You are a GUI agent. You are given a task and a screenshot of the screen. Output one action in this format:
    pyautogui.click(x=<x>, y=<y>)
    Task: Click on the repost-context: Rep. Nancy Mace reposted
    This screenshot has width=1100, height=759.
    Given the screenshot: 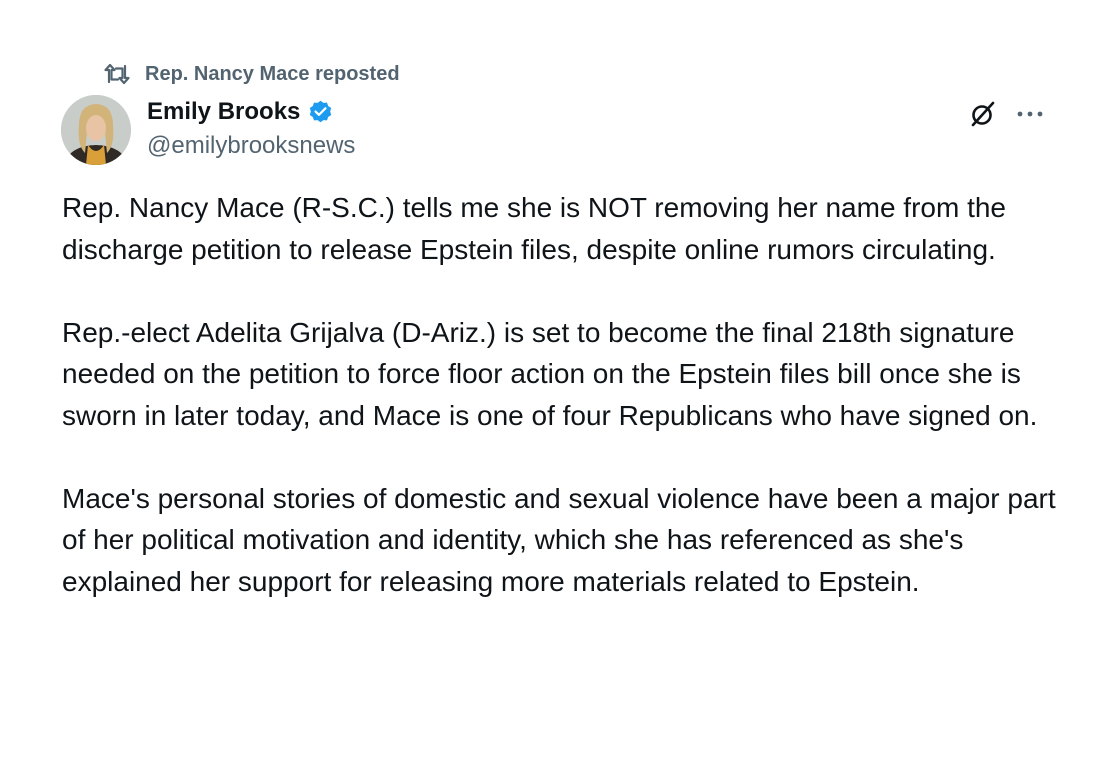 What is the action you would take?
    pyautogui.click(x=251, y=74)
    